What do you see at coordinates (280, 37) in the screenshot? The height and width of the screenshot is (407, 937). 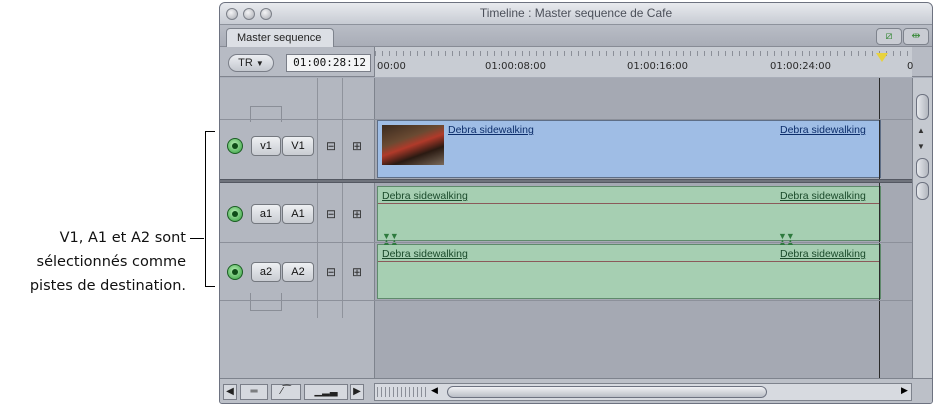 I see `tab-master-sequence: Master sequence` at bounding box center [280, 37].